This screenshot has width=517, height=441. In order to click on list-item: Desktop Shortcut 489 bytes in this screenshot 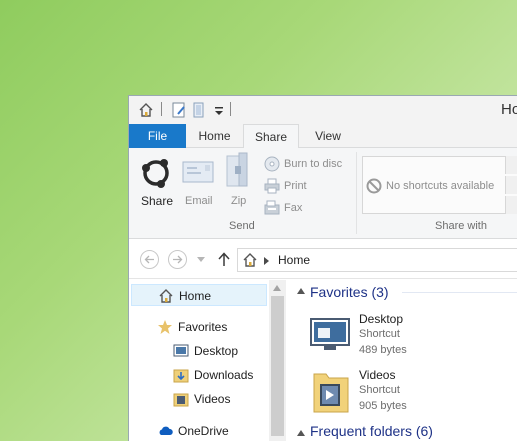, I will do `click(411, 336)`.